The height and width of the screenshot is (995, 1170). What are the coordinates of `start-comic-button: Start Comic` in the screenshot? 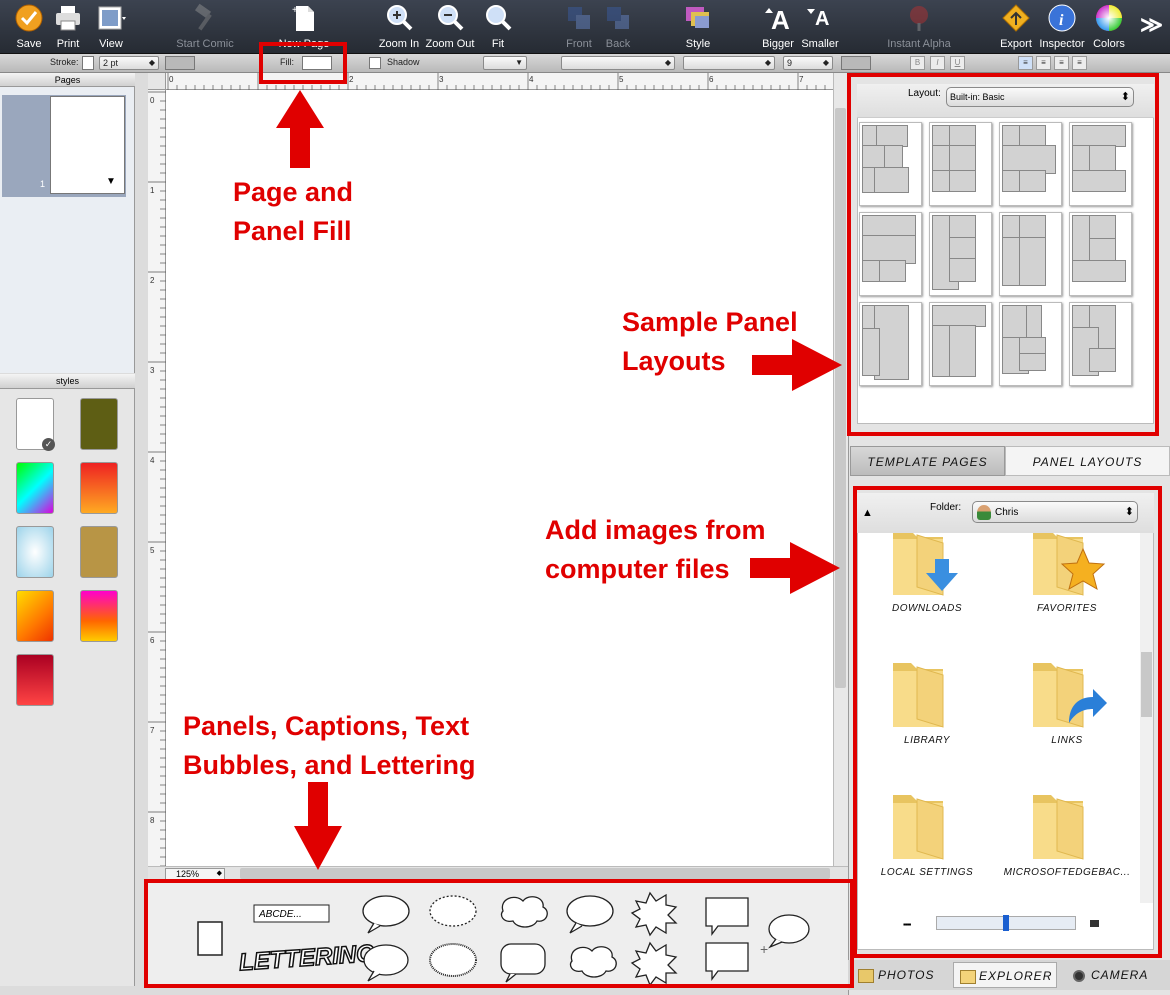 It's located at (205, 27).